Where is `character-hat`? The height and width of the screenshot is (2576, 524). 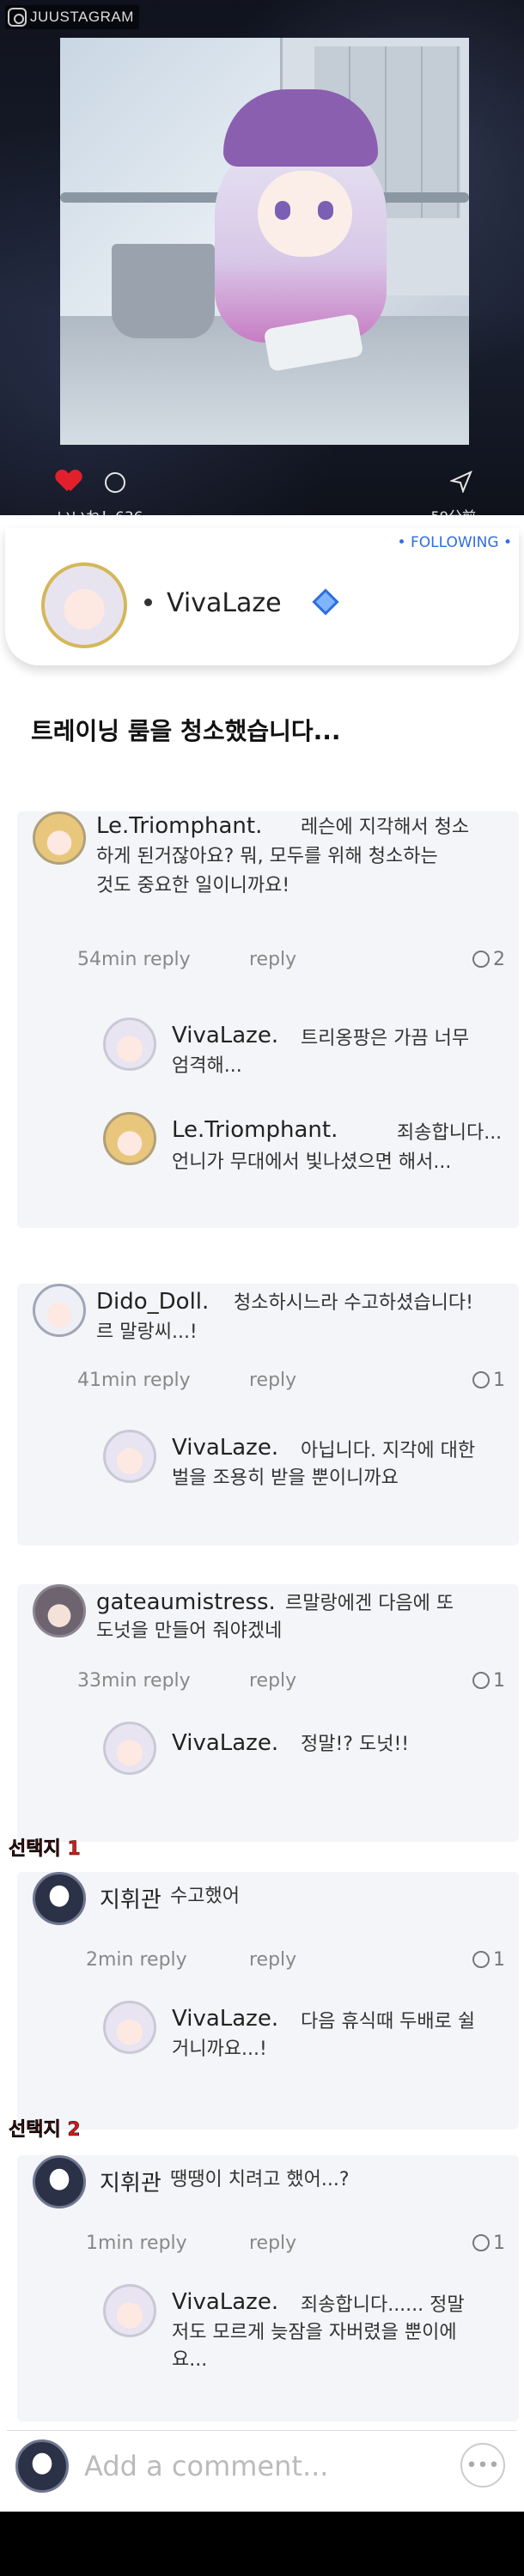 character-hat is located at coordinates (300, 128).